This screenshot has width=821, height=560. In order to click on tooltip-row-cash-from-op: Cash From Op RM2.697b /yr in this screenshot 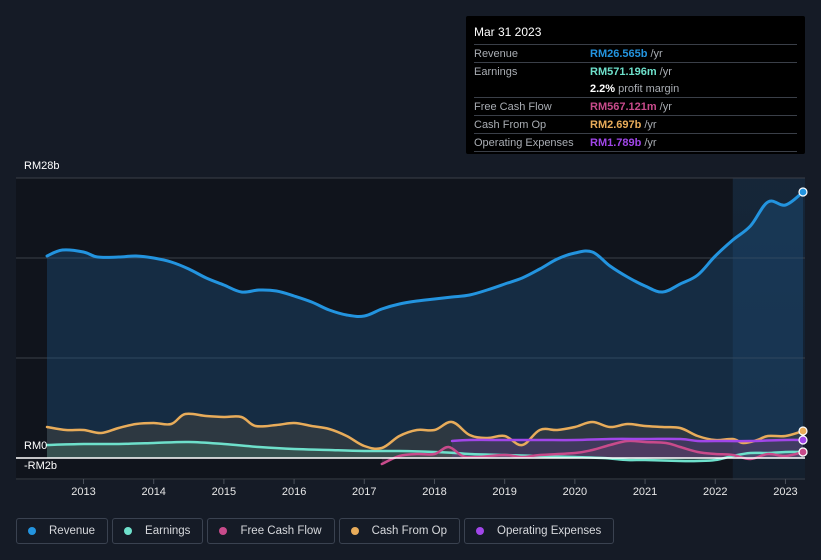, I will do `click(635, 125)`.